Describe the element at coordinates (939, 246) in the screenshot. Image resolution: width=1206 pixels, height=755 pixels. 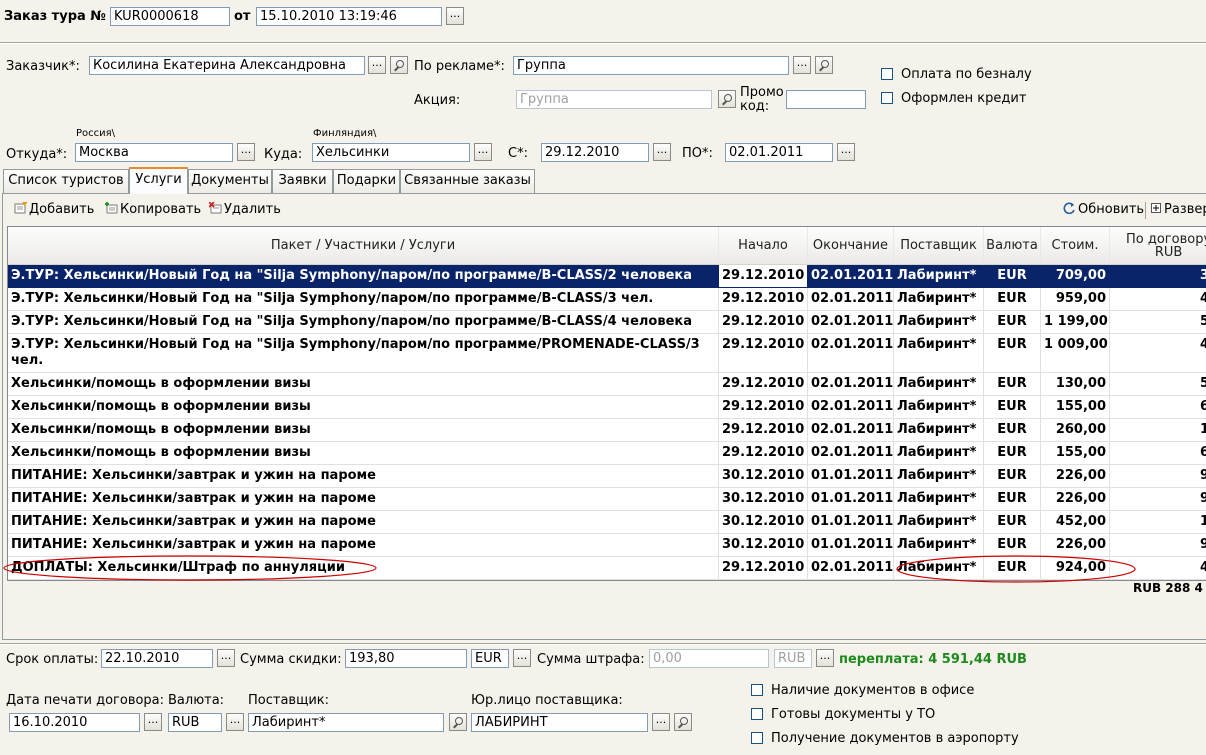
I see `col-header-supplier: Поставщик` at that location.